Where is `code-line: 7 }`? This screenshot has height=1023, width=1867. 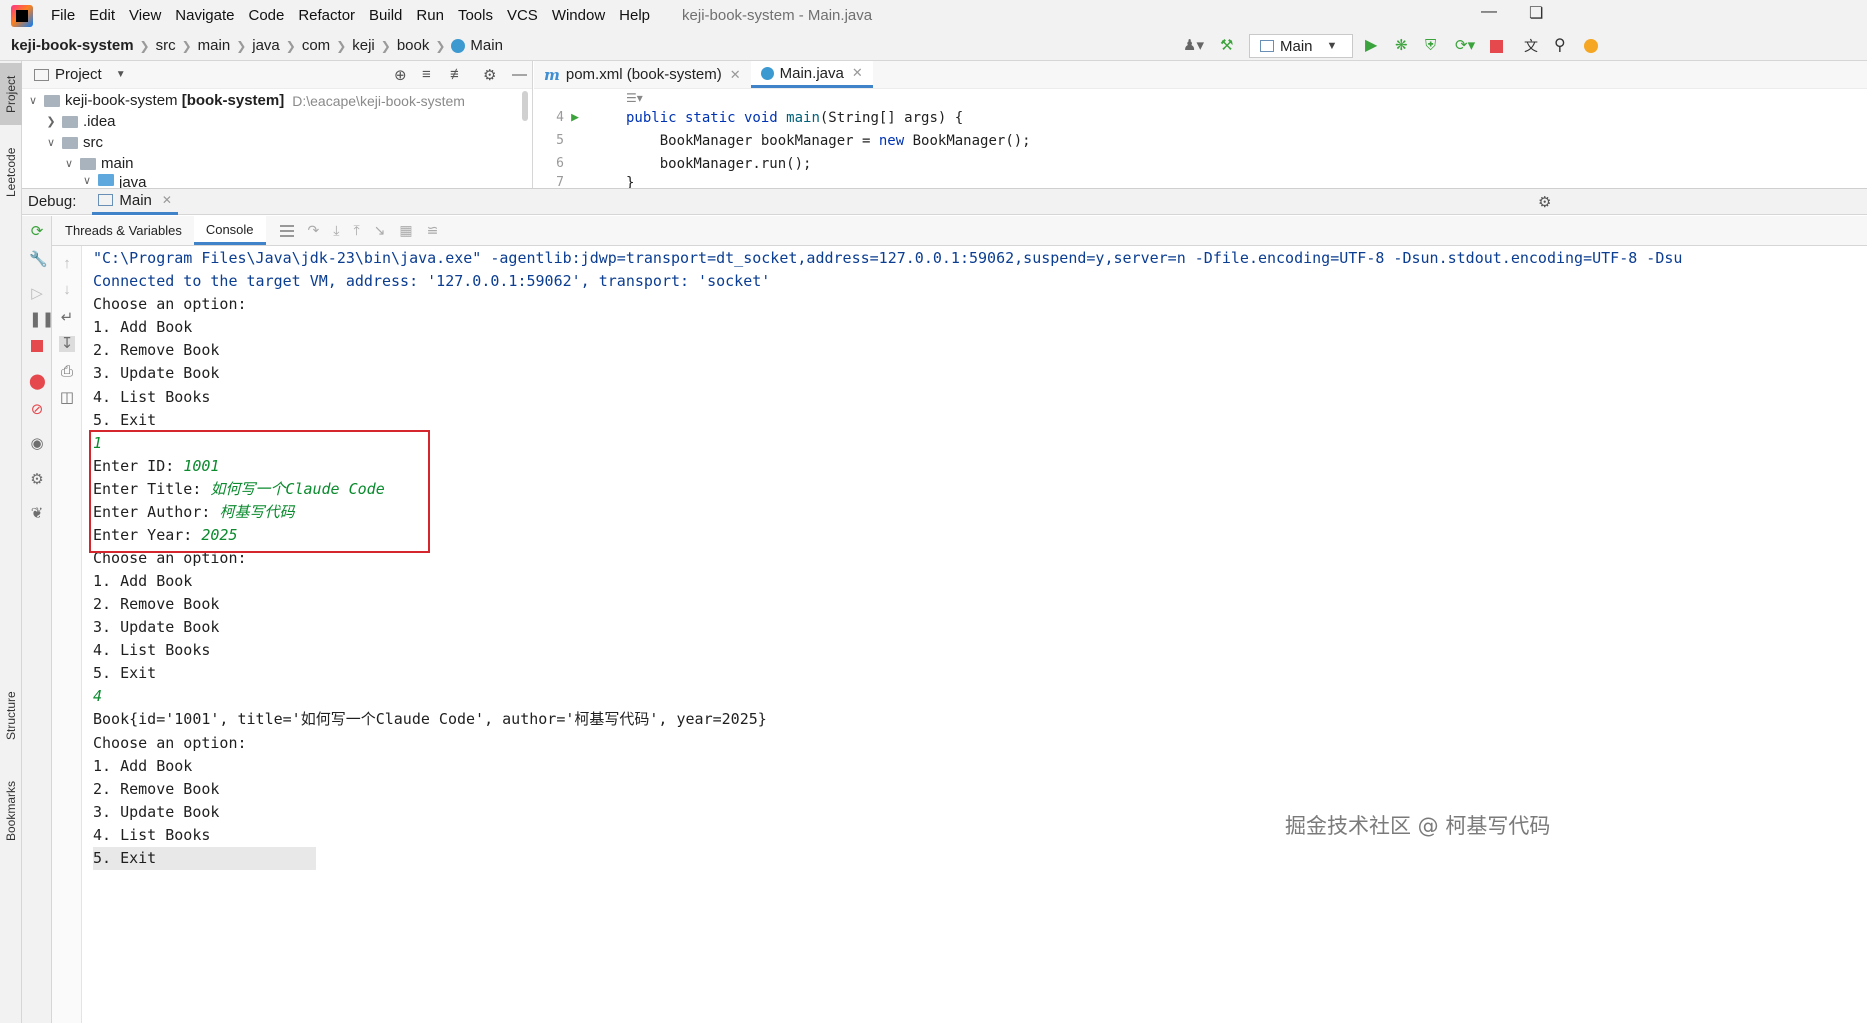
code-line: 7 } is located at coordinates (584, 181).